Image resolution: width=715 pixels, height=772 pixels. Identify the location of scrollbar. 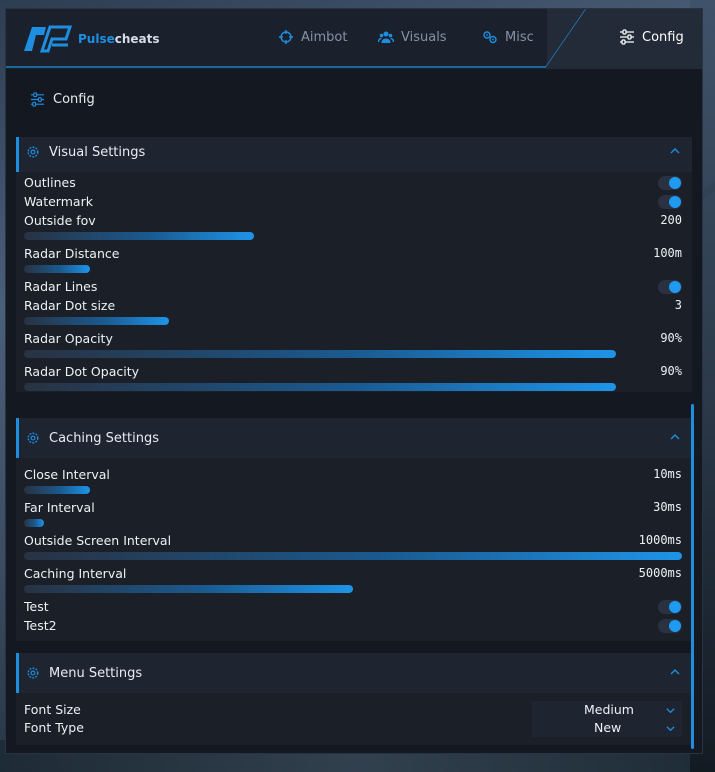
(692, 576).